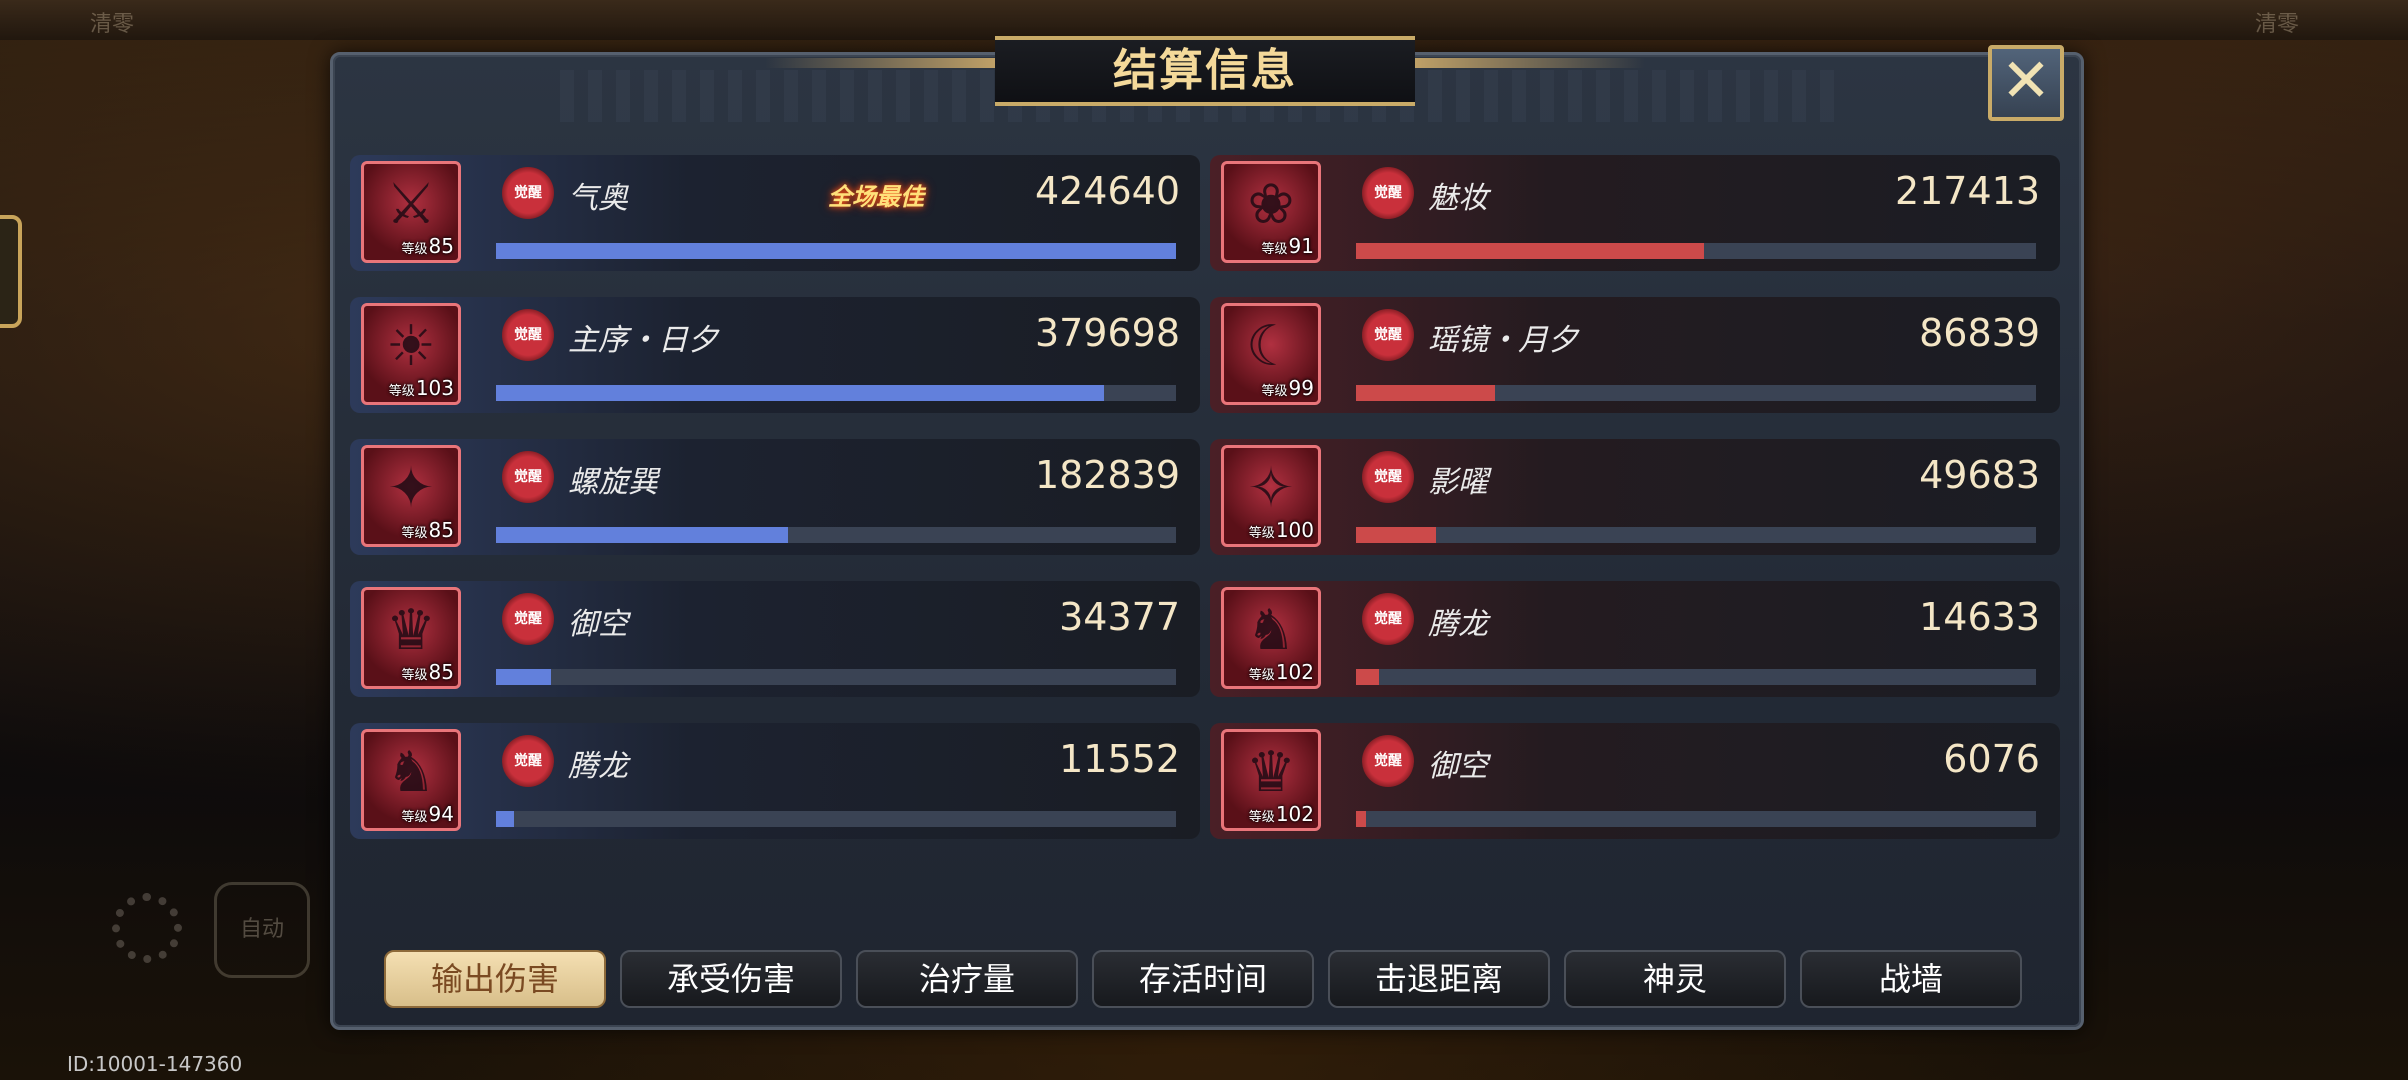  What do you see at coordinates (112, 24) in the screenshot?
I see `top-left-label: 清零` at bounding box center [112, 24].